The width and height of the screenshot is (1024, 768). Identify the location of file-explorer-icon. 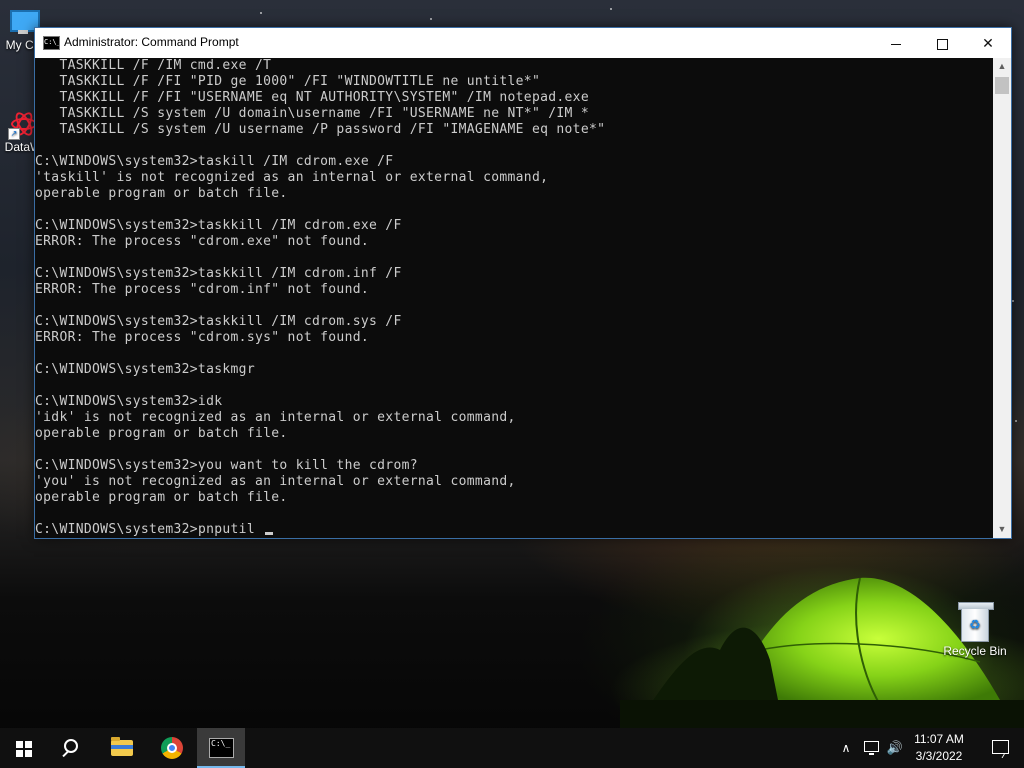
(122, 746).